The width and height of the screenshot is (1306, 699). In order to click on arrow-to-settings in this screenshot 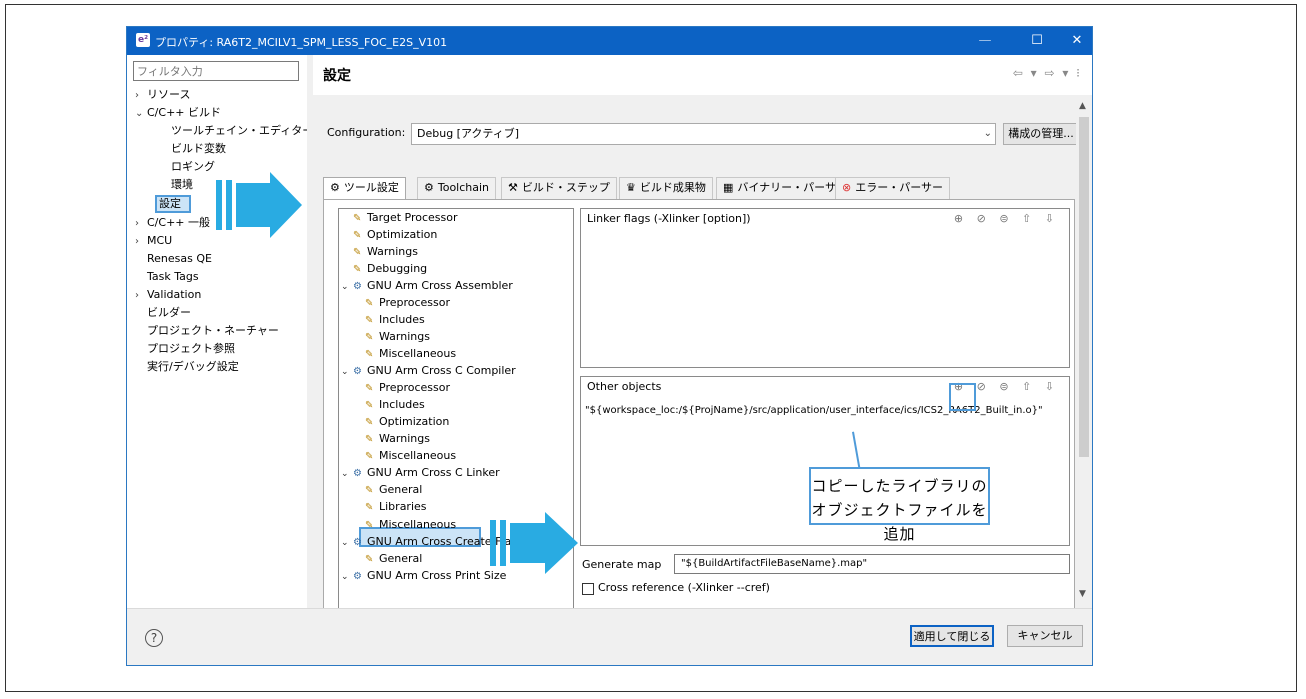, I will do `click(259, 205)`.